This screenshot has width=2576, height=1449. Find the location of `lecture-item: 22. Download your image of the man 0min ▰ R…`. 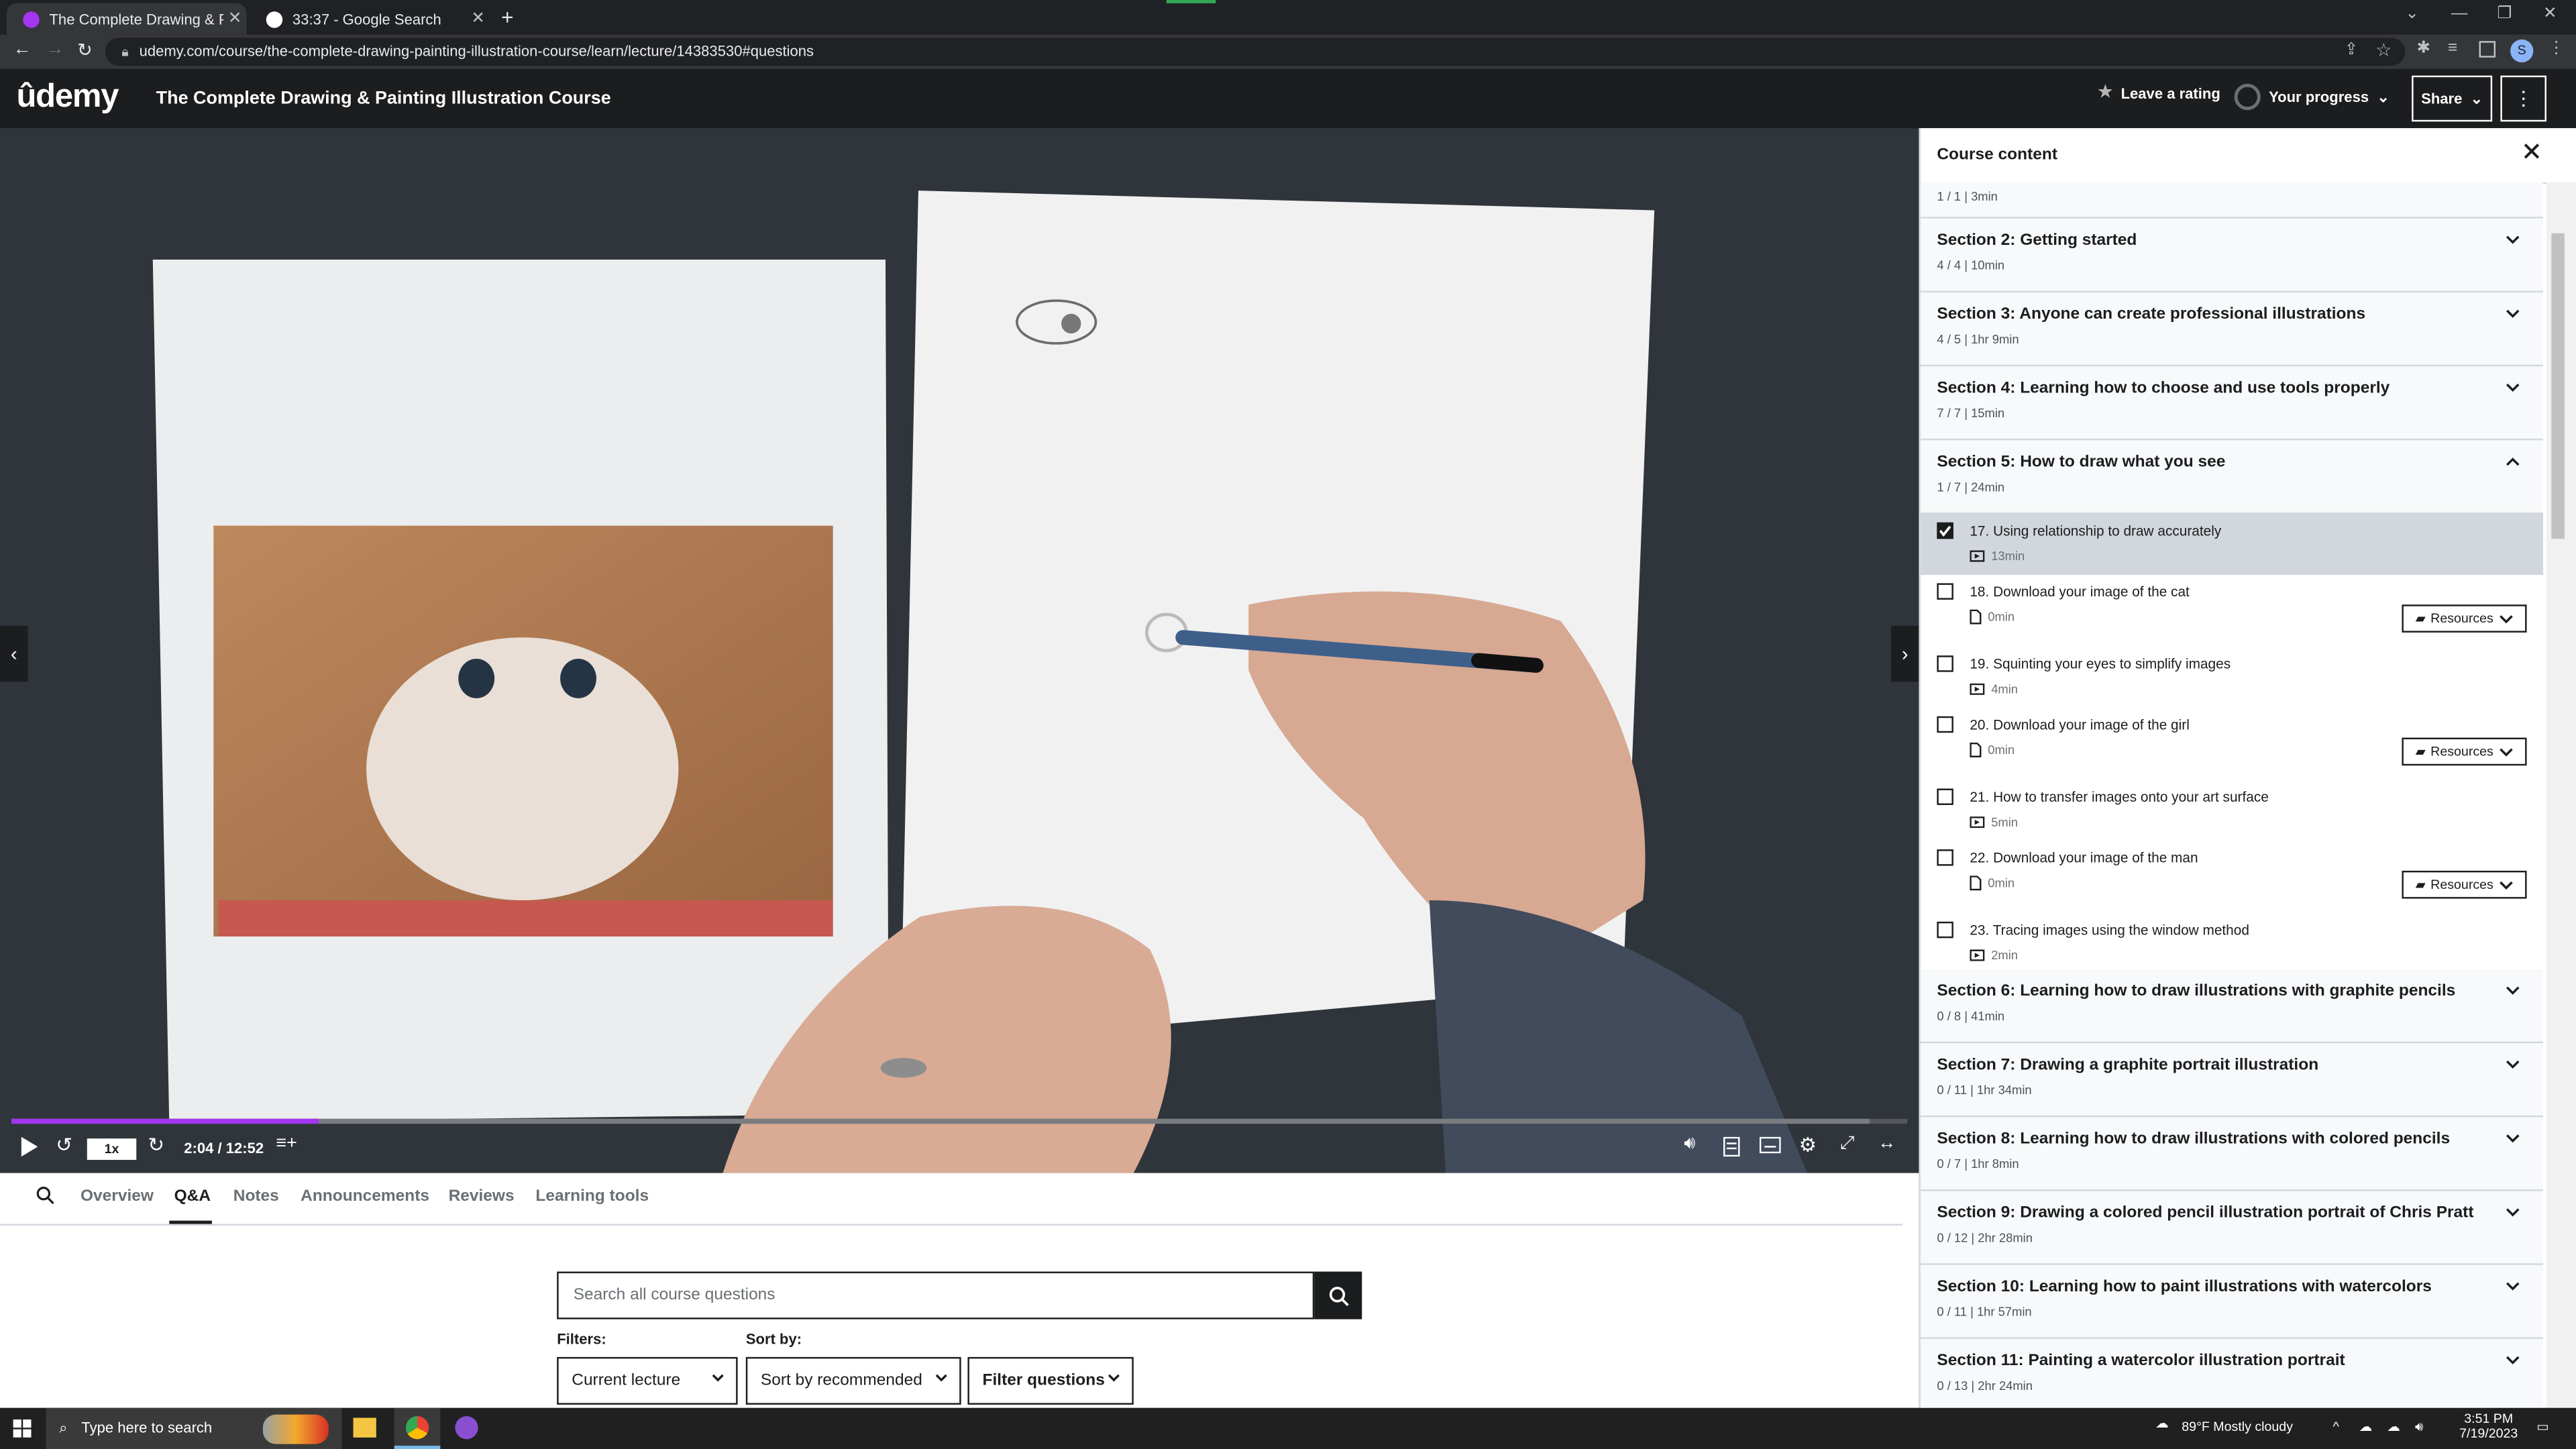

lecture-item: 22. Download your image of the man 0min ▰ R… is located at coordinates (2232, 877).